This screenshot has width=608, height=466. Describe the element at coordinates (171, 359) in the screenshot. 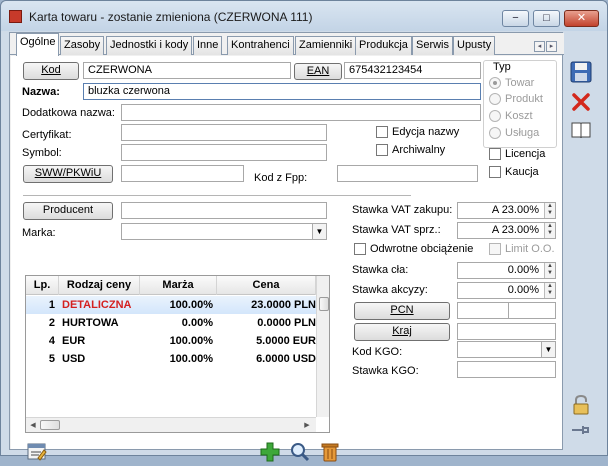

I see `table-row: 5 USD 100.00% 6.0000 USD` at that location.